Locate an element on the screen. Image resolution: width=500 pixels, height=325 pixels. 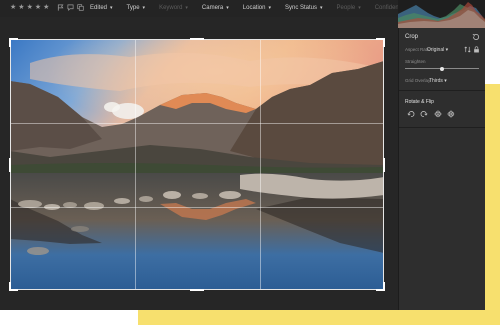
crop-handle-top-left is located at coordinates (13, 42).